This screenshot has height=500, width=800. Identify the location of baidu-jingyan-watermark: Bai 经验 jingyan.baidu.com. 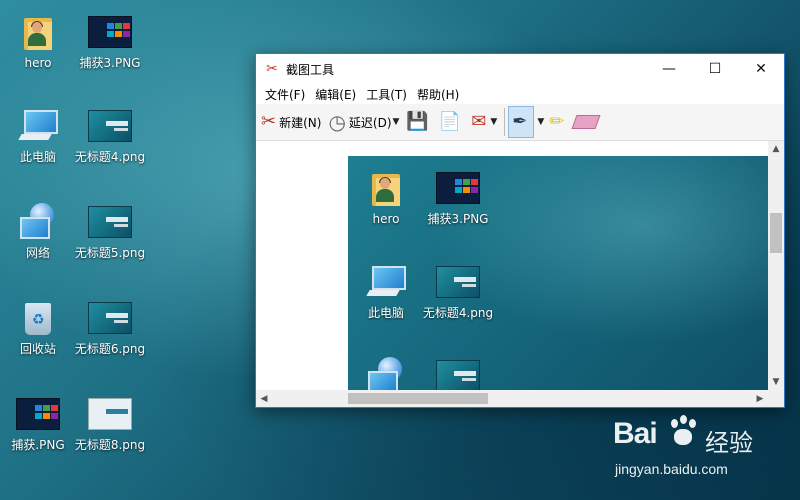
(703, 453).